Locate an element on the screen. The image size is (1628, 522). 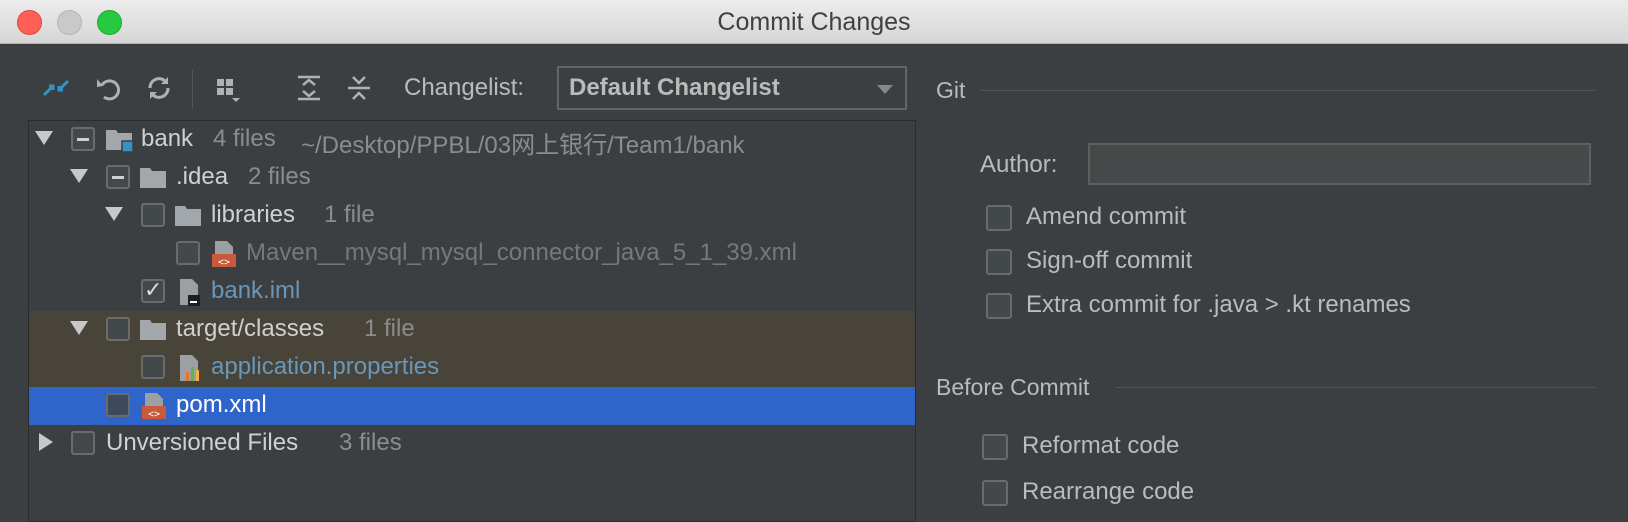
toolbar-separator is located at coordinates (192, 89).